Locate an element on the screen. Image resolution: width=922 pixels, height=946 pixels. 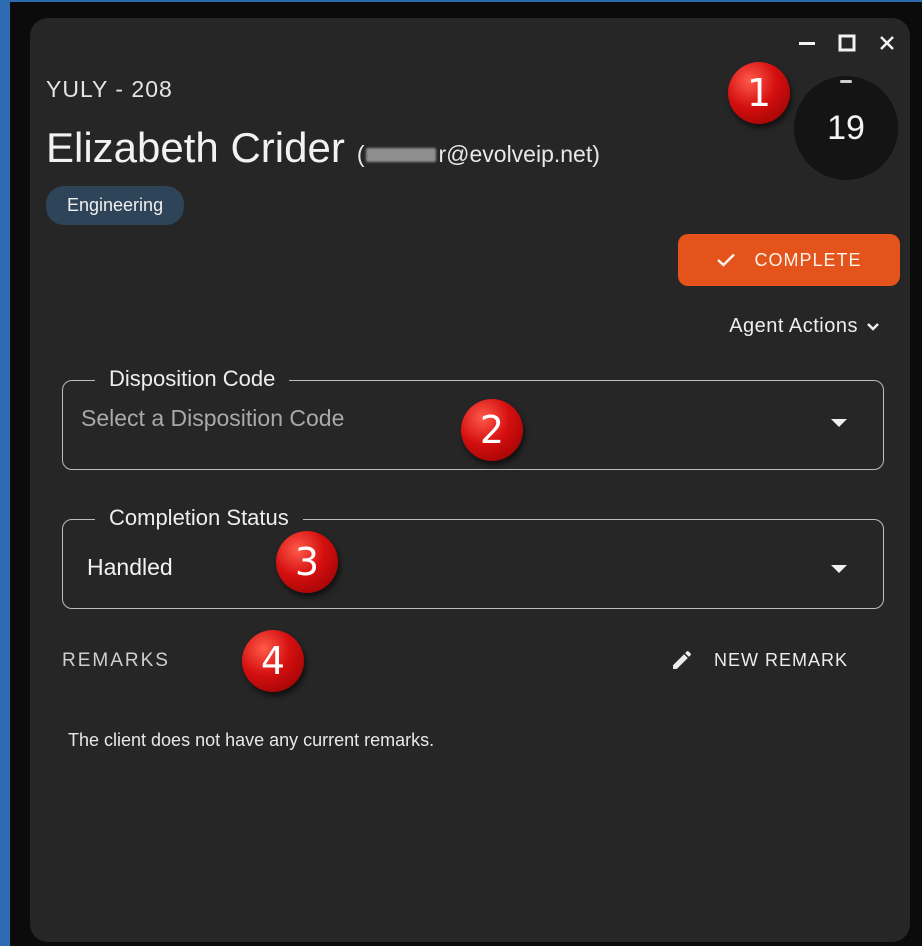
pencil-icon is located at coordinates (682, 659).